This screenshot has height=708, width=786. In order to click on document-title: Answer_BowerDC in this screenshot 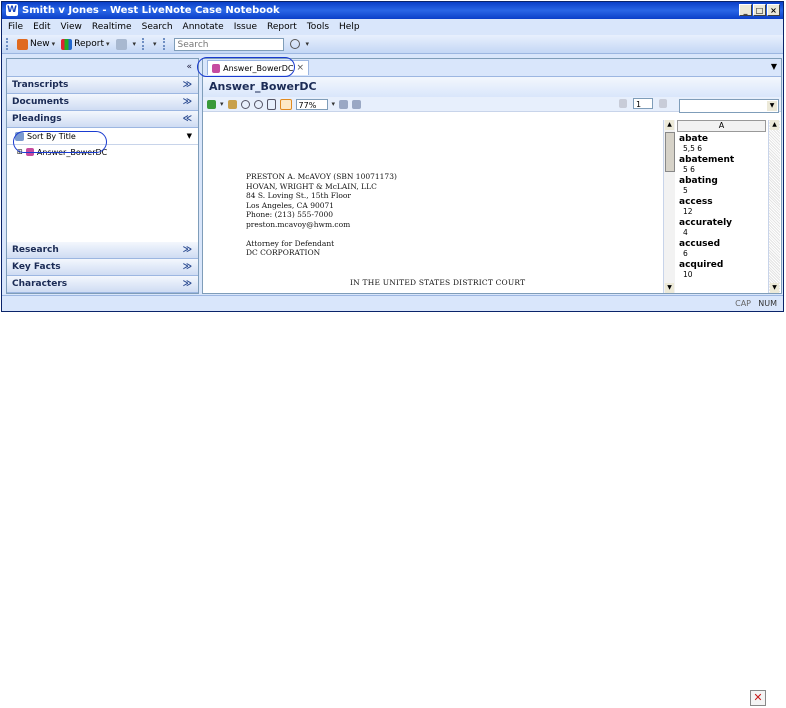, I will do `click(492, 87)`.